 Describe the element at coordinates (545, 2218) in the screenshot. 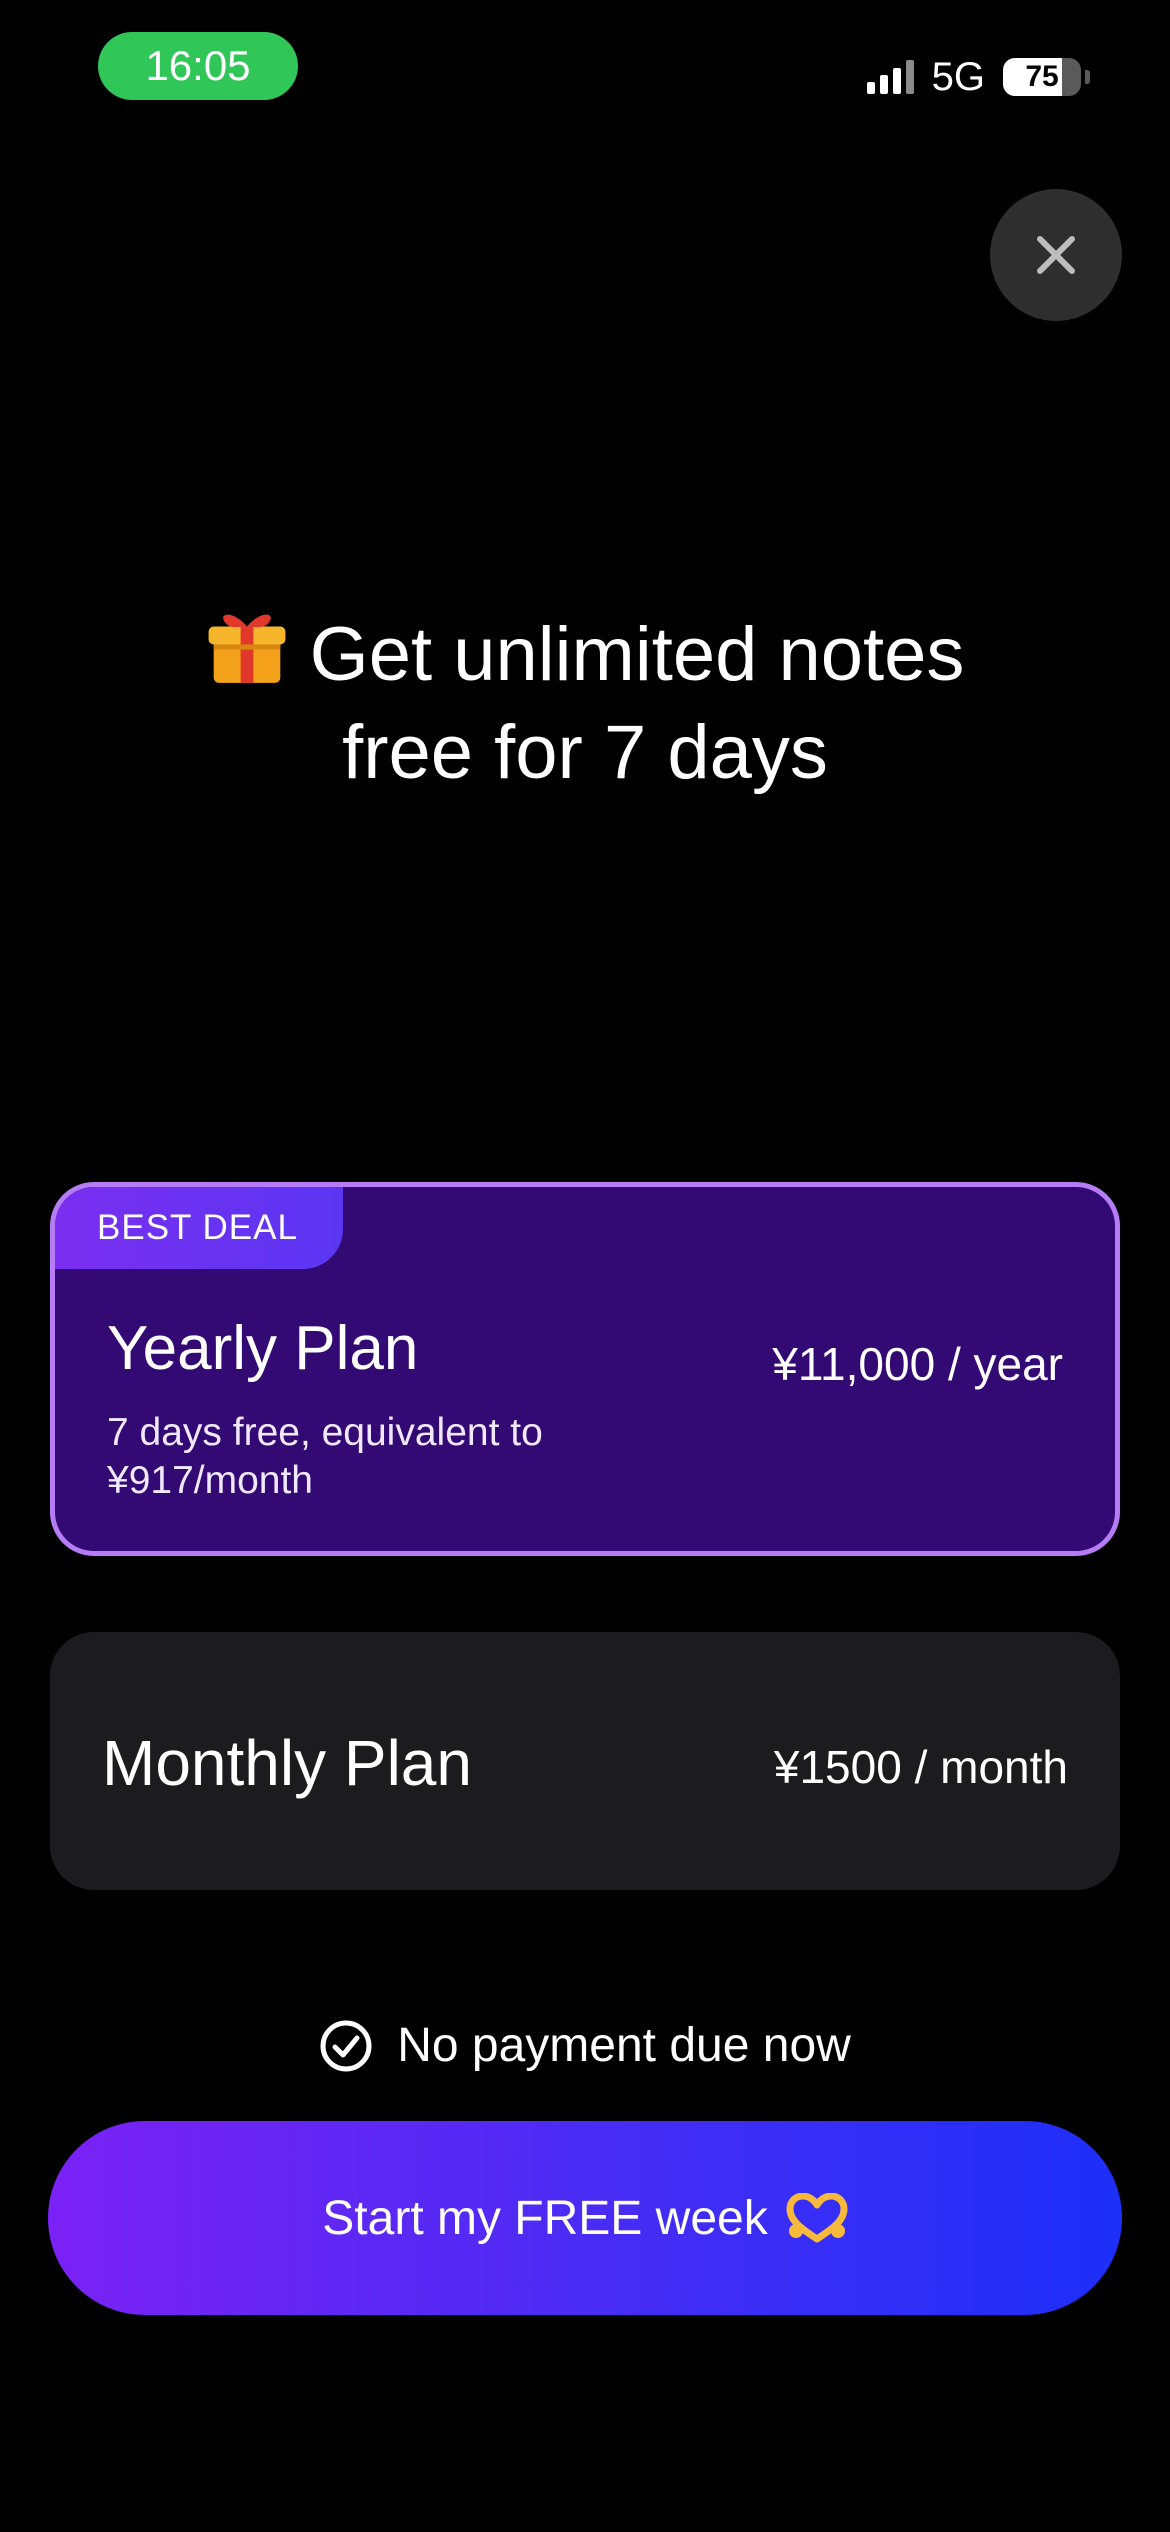

I see `start-free-week-label: Start my FREE week` at that location.